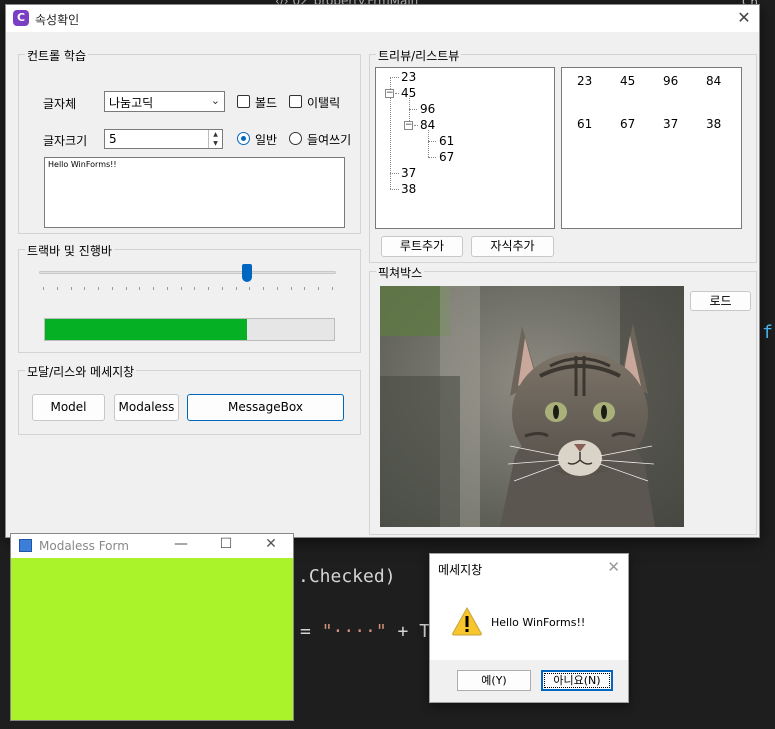  I want to click on bold-checkbox, so click(243, 101).